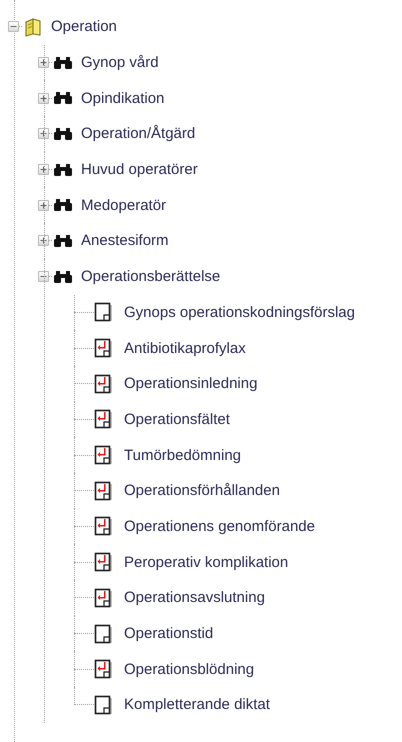 The height and width of the screenshot is (742, 402). Describe the element at coordinates (138, 133) in the screenshot. I see `tree-item-label: Operation/Åtgärd` at that location.